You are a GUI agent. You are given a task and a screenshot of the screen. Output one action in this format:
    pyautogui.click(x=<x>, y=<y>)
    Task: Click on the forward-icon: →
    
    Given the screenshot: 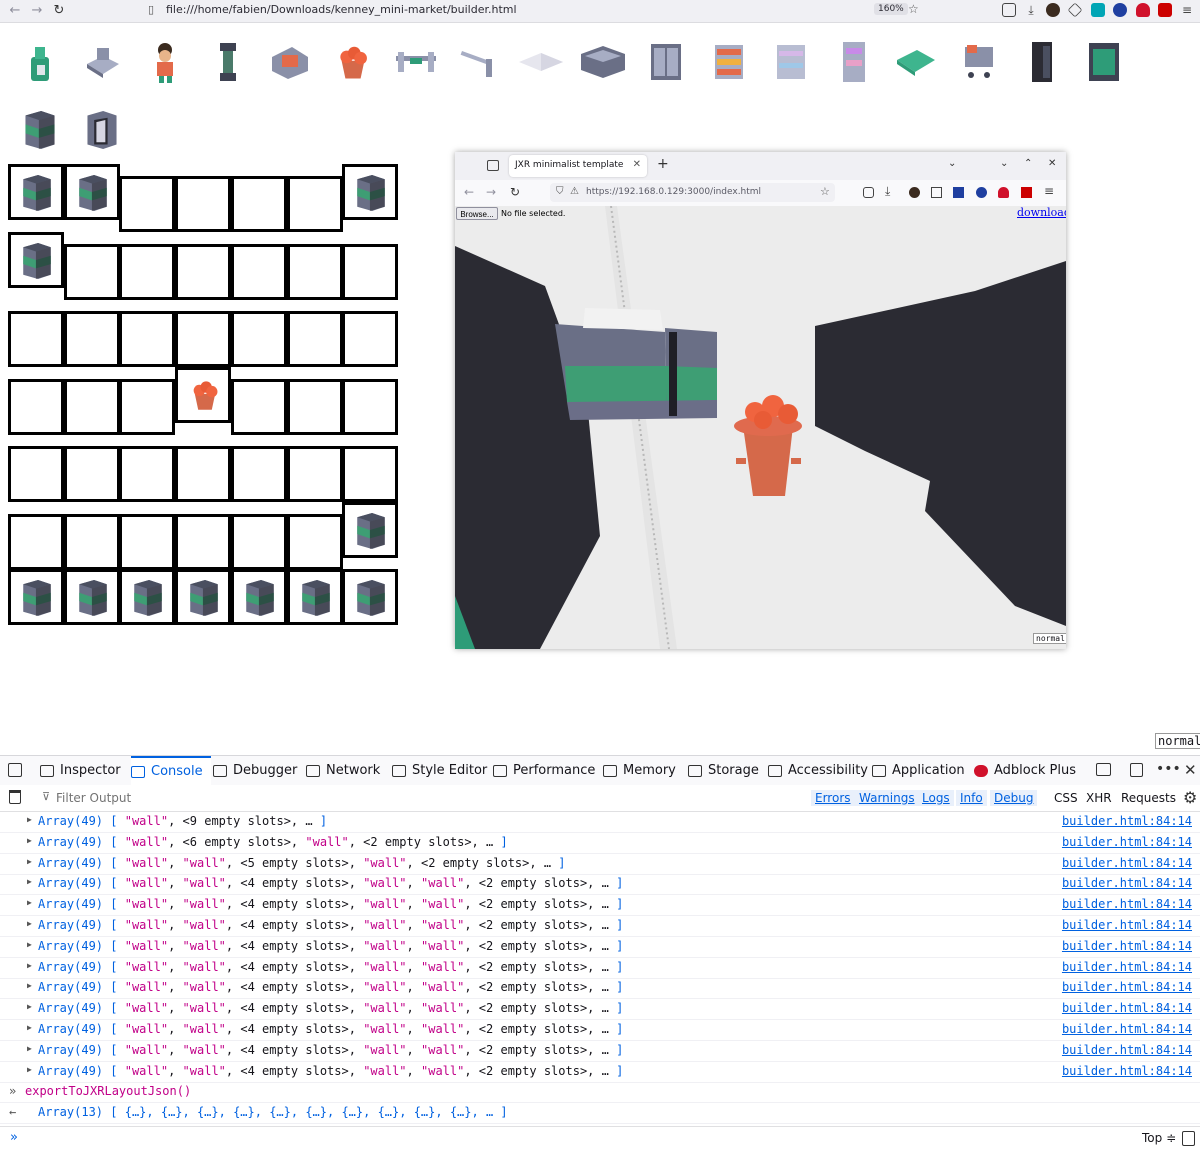 What is the action you would take?
    pyautogui.click(x=491, y=192)
    